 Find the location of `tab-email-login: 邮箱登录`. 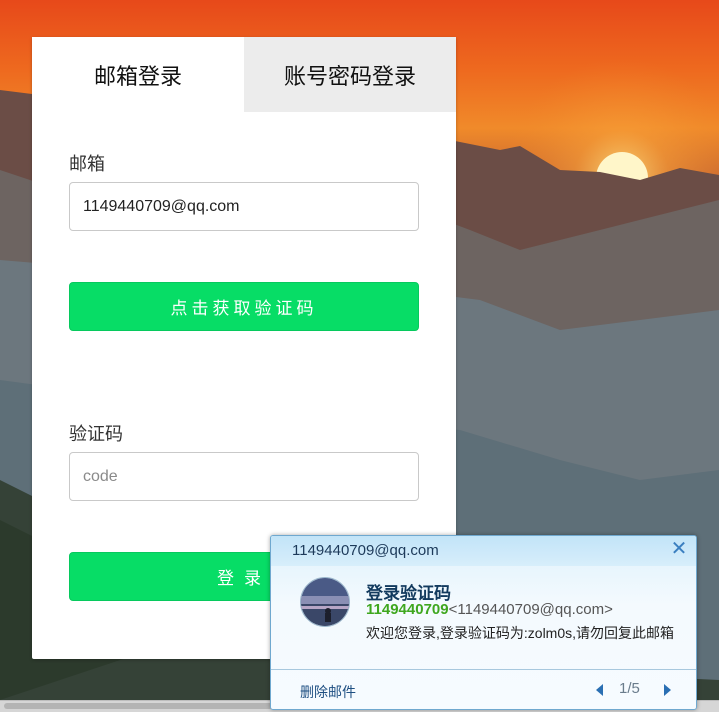

tab-email-login: 邮箱登录 is located at coordinates (138, 74).